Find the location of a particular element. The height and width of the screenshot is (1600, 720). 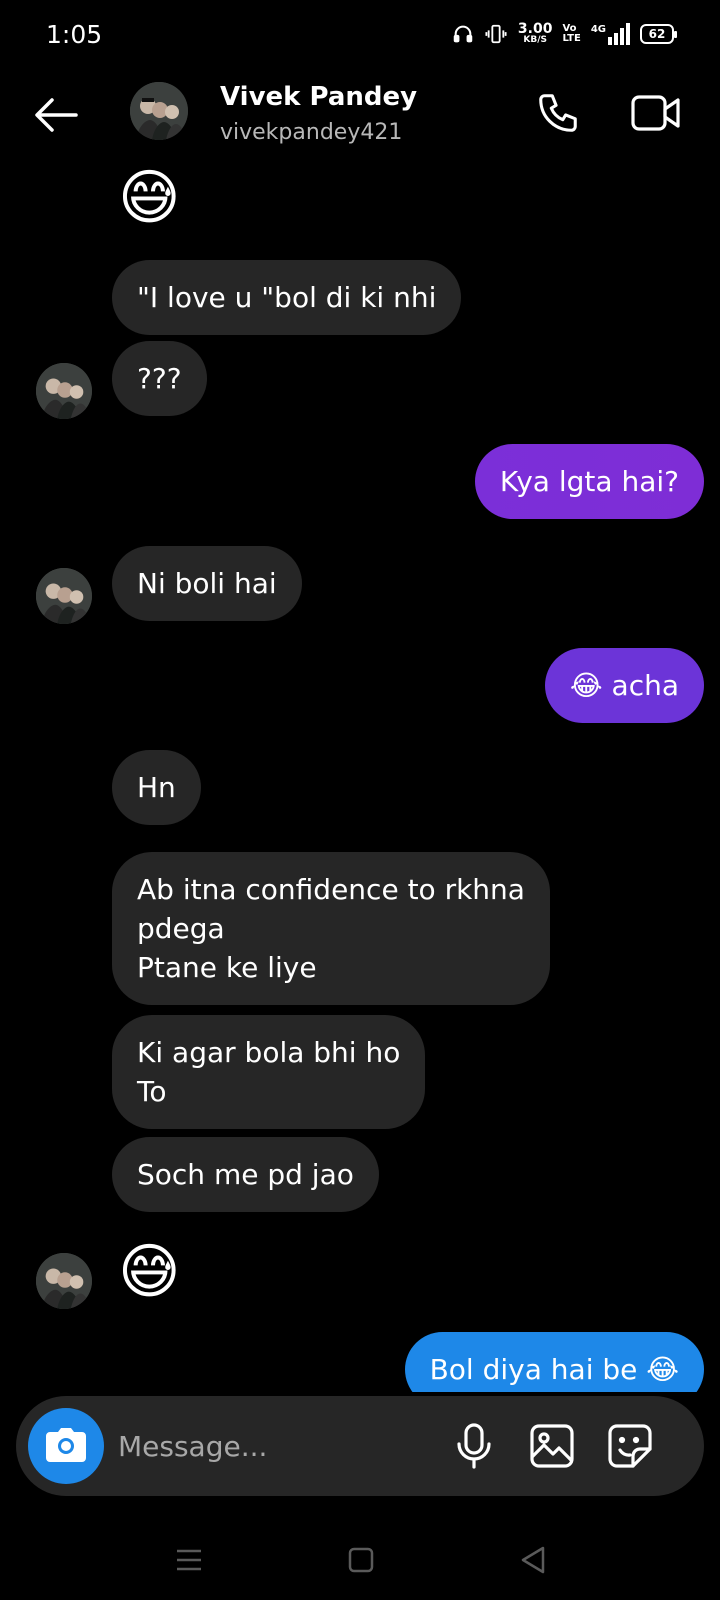

gallery-button is located at coordinates (552, 1446).